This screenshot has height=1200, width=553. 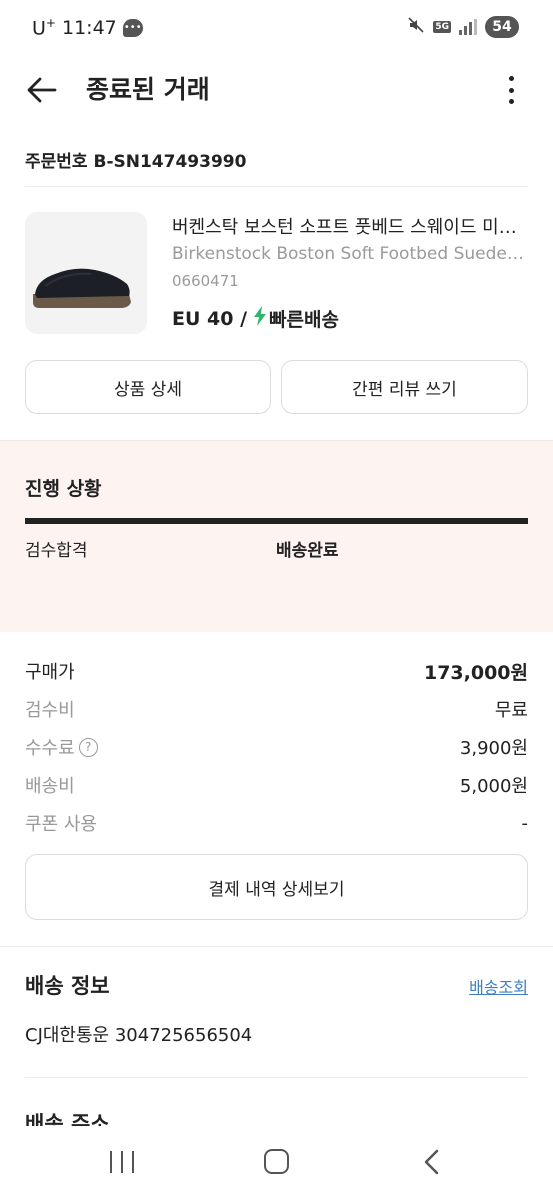 I want to click on price-row-purchase: 구매가 173,000원, so click(x=276, y=672).